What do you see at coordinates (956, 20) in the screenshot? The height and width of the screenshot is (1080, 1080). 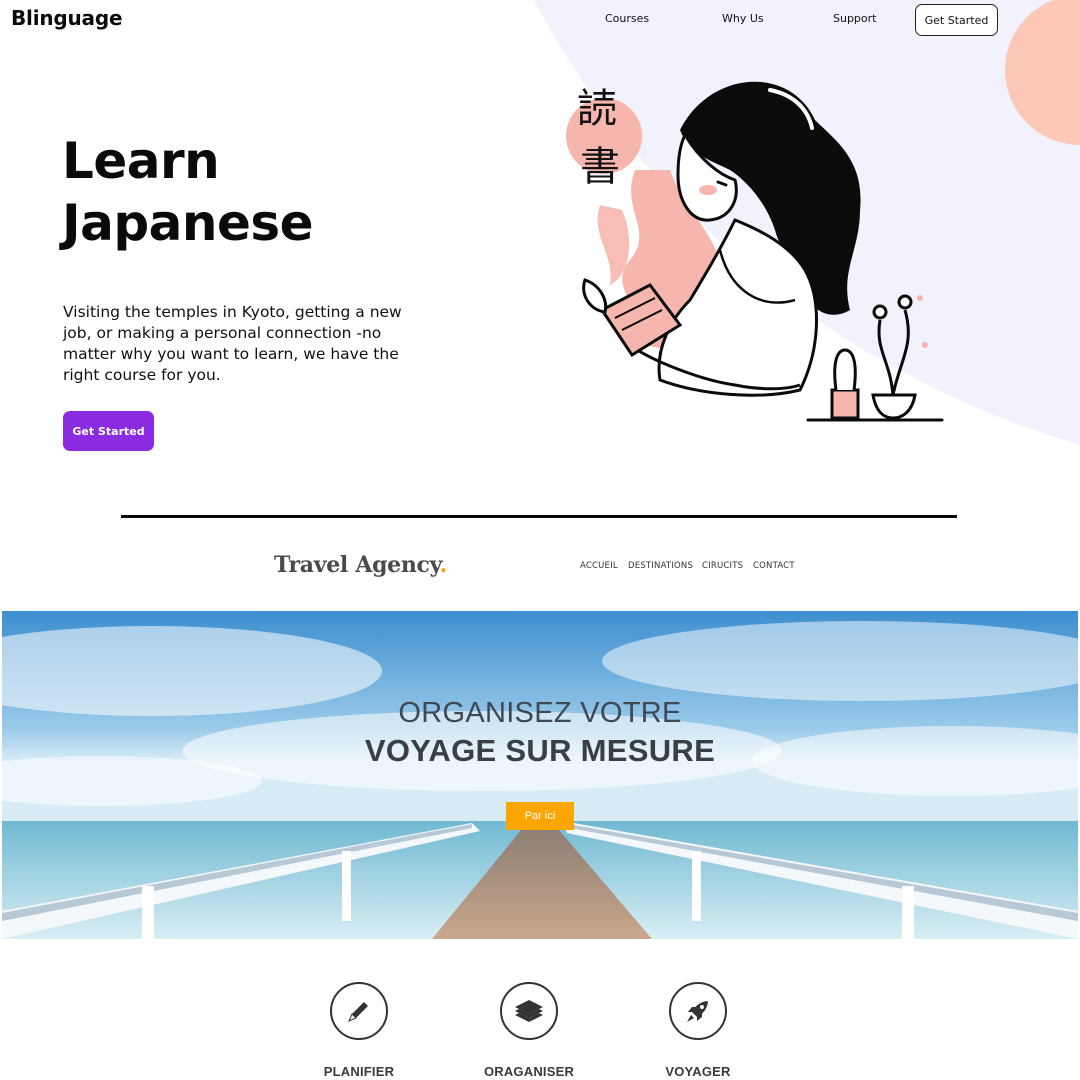 I see `nav-get-started-button: Get Started` at bounding box center [956, 20].